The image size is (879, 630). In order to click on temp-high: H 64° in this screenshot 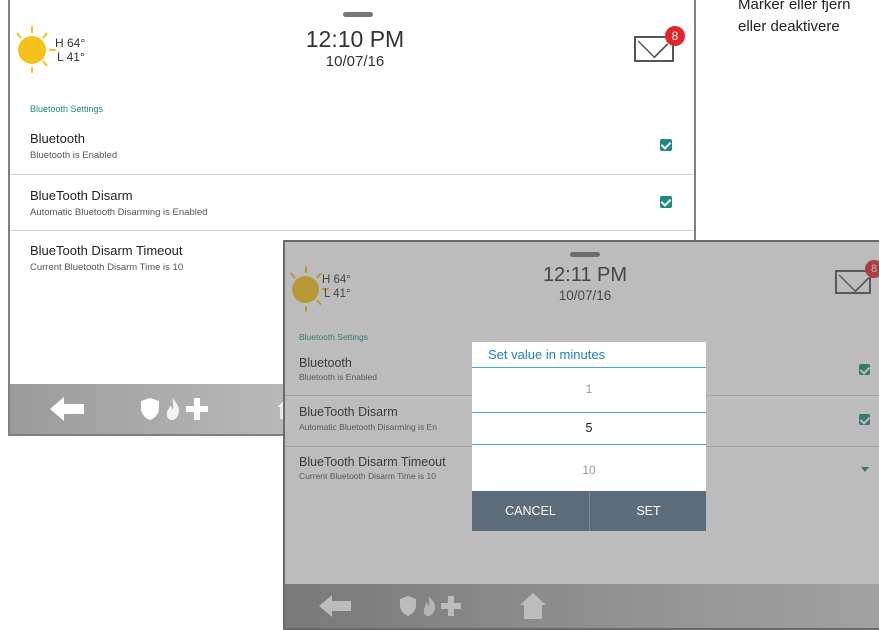, I will do `click(70, 43)`.